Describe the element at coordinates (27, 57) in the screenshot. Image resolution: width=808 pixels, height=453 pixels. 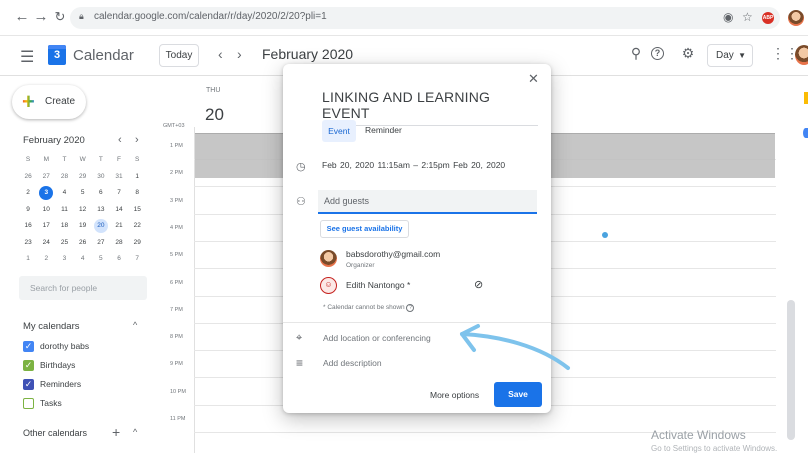
I see `main-menu-icon: ☰` at that location.